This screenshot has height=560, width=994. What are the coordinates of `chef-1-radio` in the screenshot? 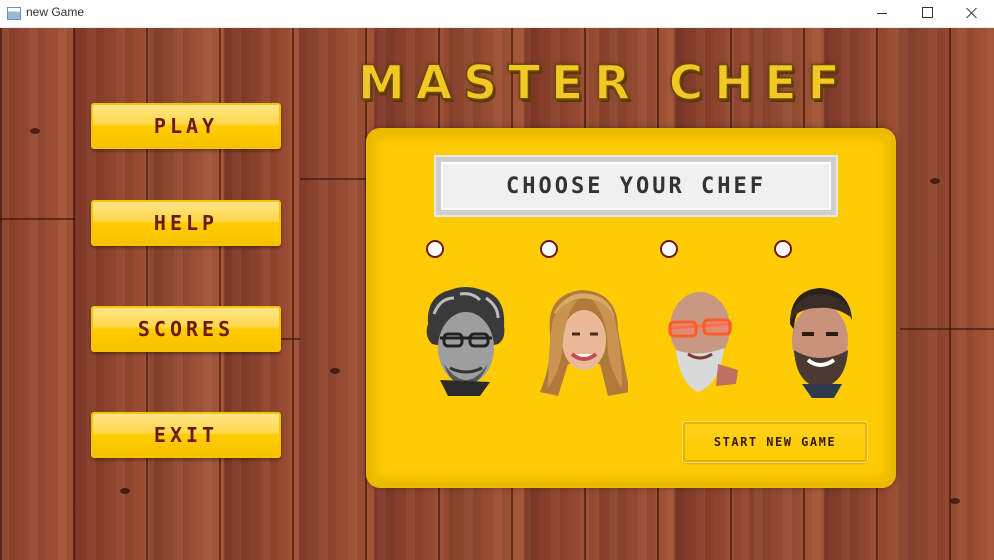 It's located at (435, 249).